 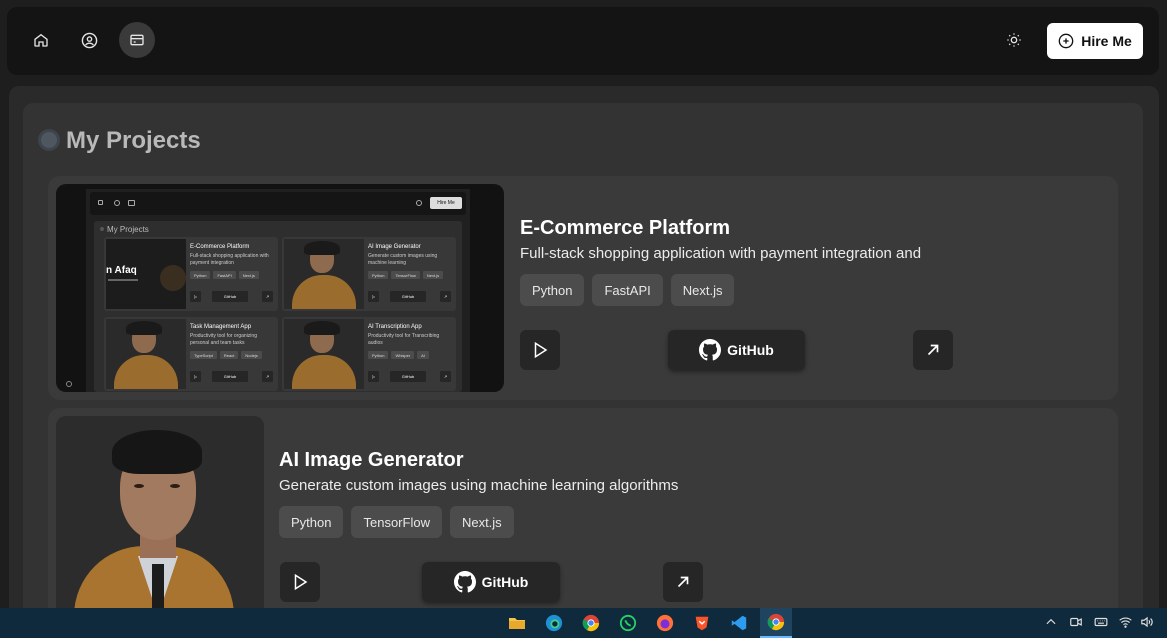 I want to click on chrome-icon, so click(x=591, y=623).